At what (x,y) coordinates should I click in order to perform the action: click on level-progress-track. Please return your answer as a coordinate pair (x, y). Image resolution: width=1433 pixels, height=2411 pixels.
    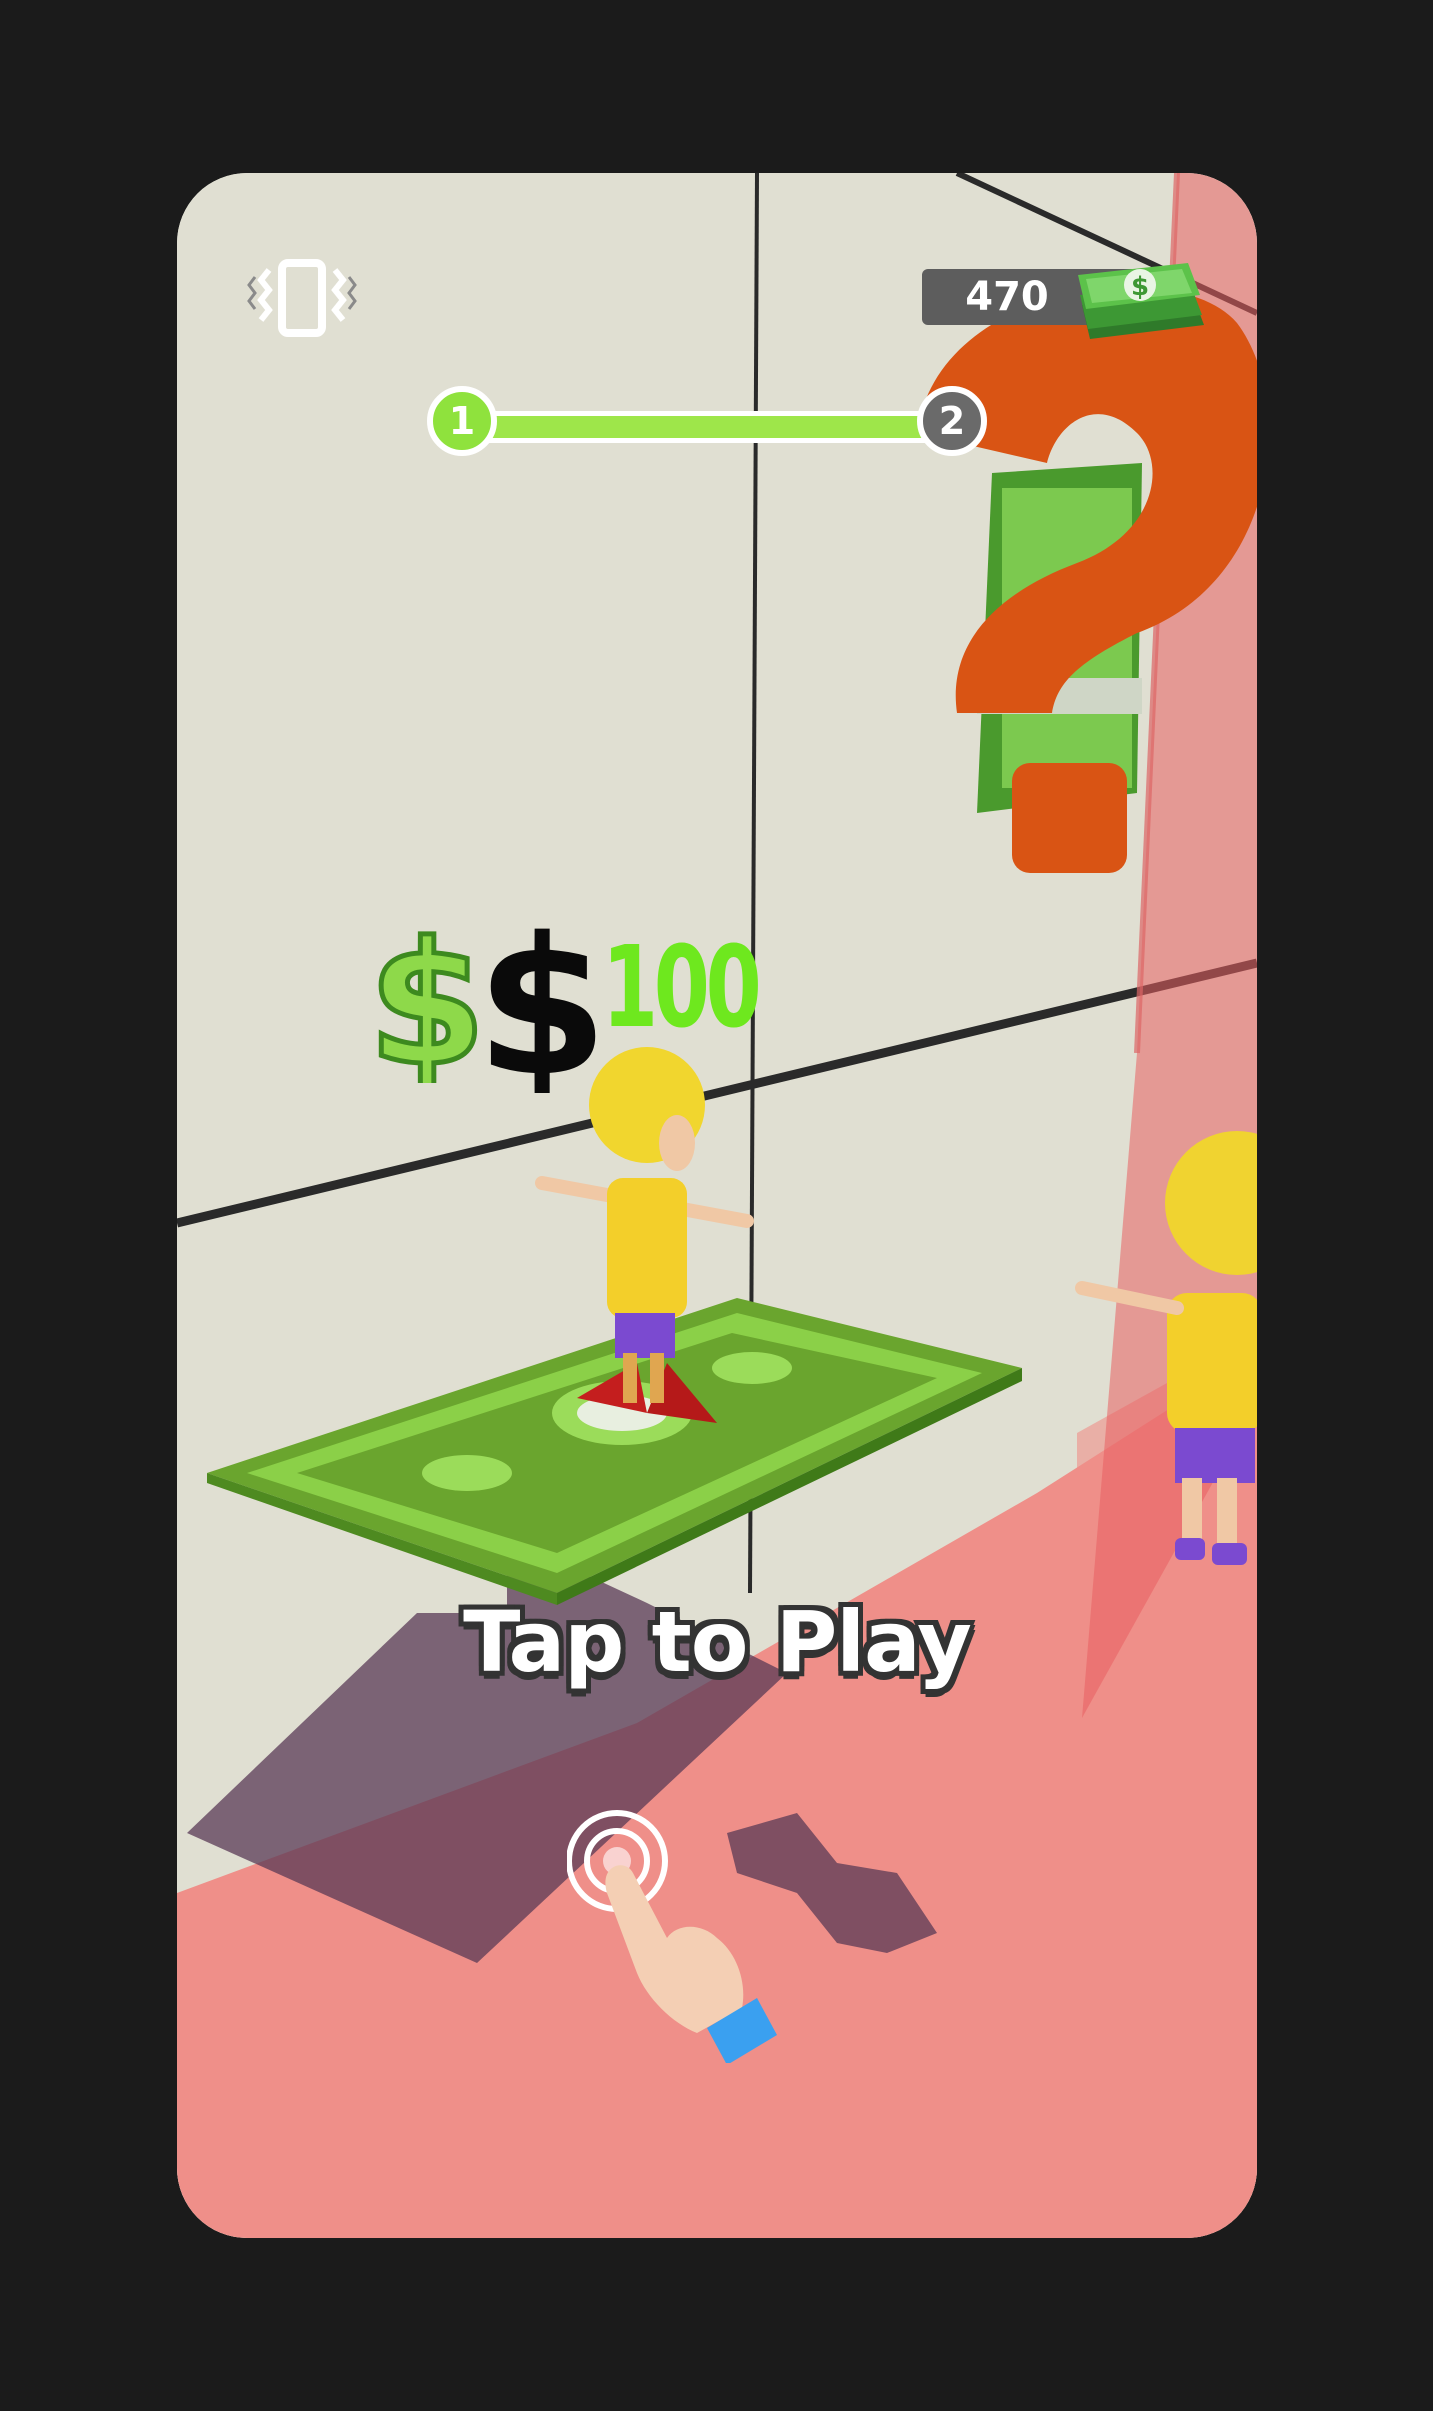
    Looking at the image, I should click on (707, 427).